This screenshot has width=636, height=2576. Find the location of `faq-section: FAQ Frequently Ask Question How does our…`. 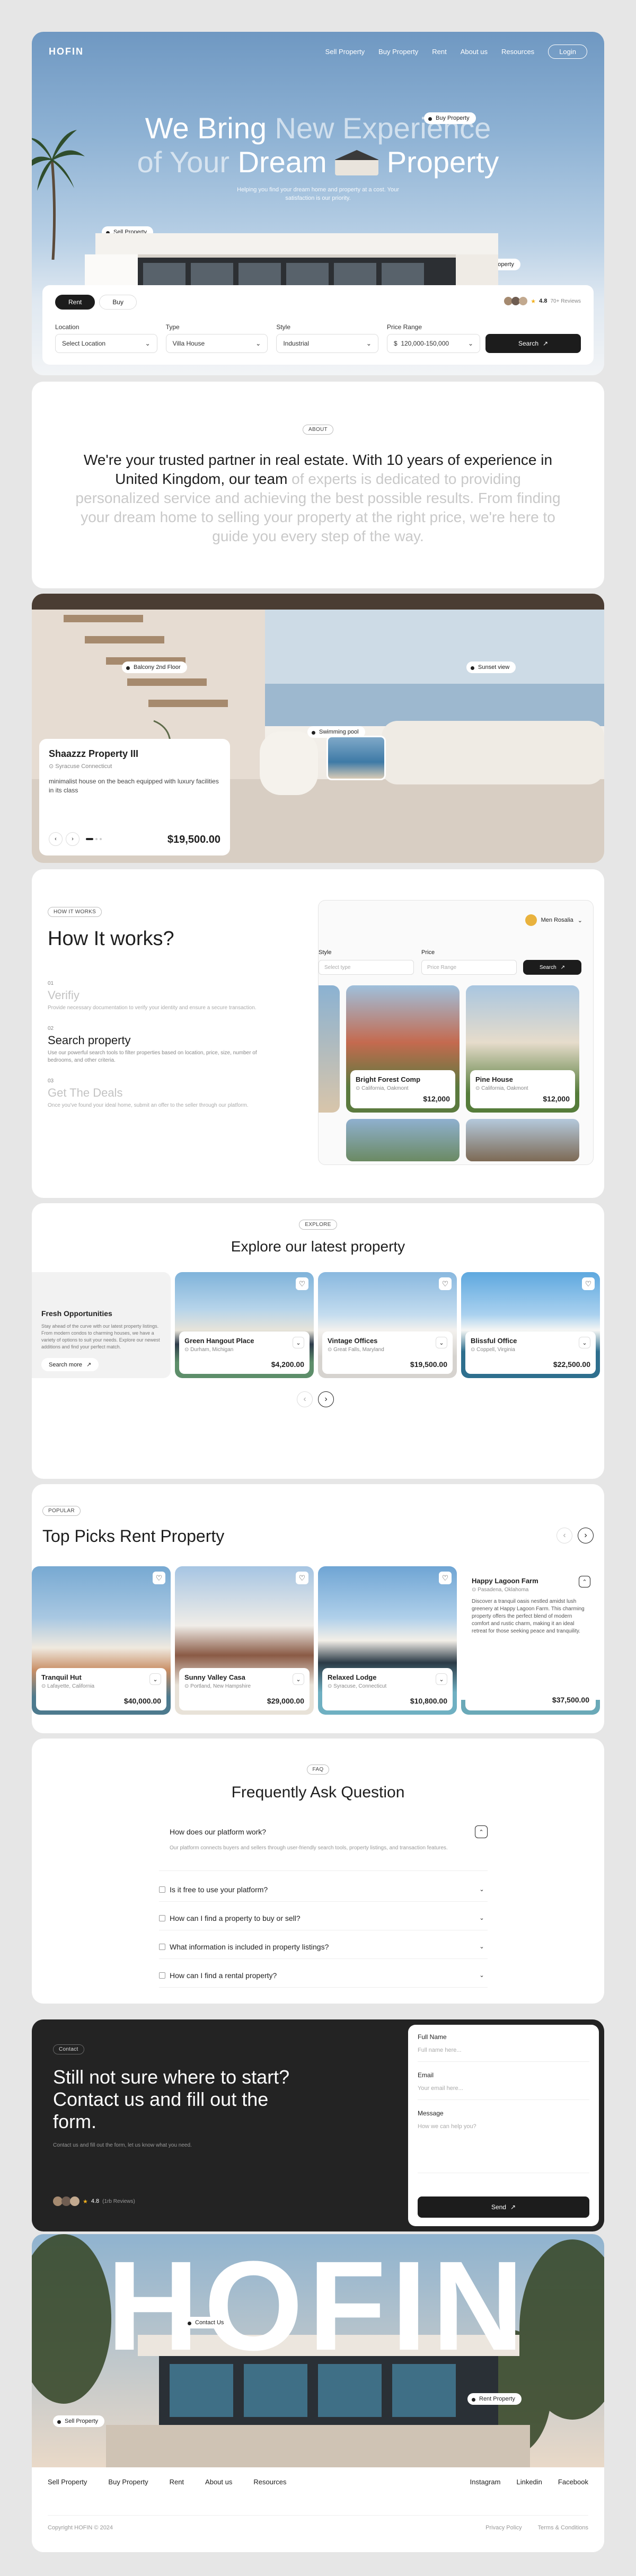

faq-section: FAQ Frequently Ask Question How does our… is located at coordinates (318, 1871).